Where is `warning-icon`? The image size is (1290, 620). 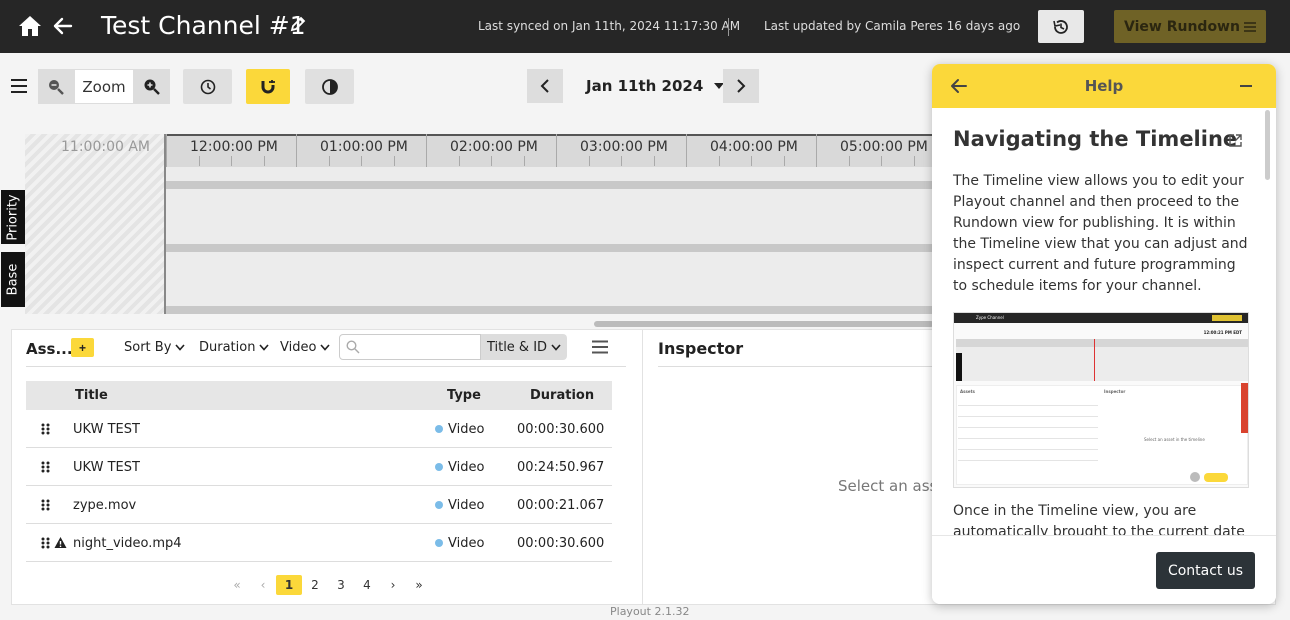
warning-icon is located at coordinates (60, 542).